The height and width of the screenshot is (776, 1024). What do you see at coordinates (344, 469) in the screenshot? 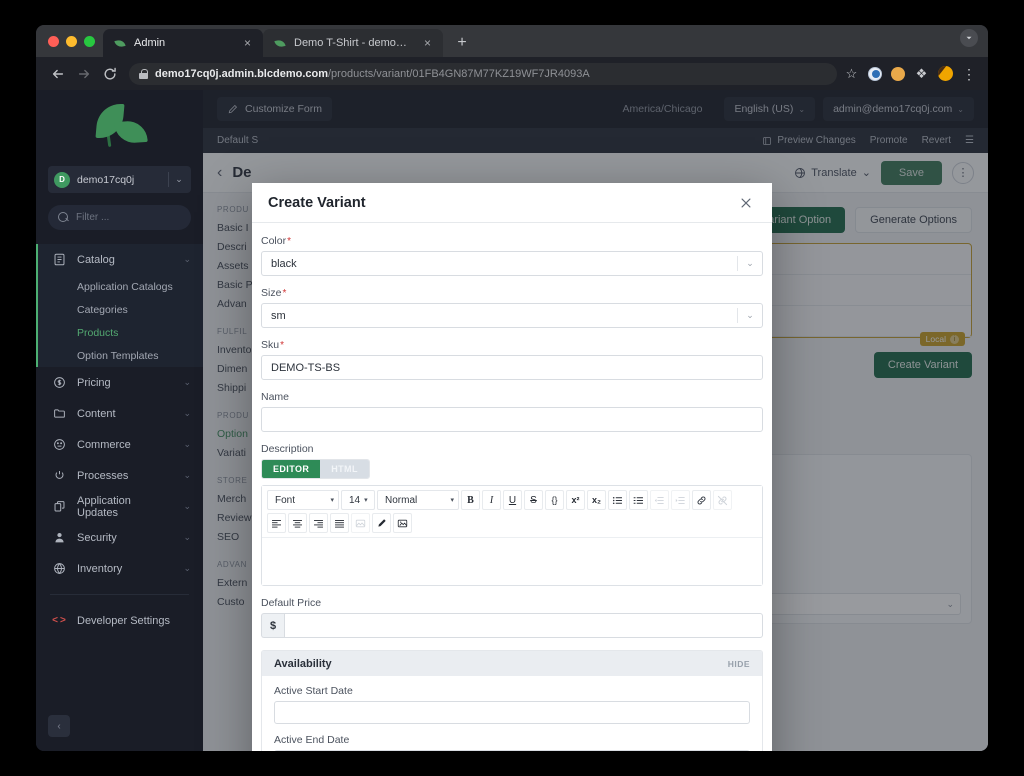
I see `tab-html: HTML` at bounding box center [344, 469].